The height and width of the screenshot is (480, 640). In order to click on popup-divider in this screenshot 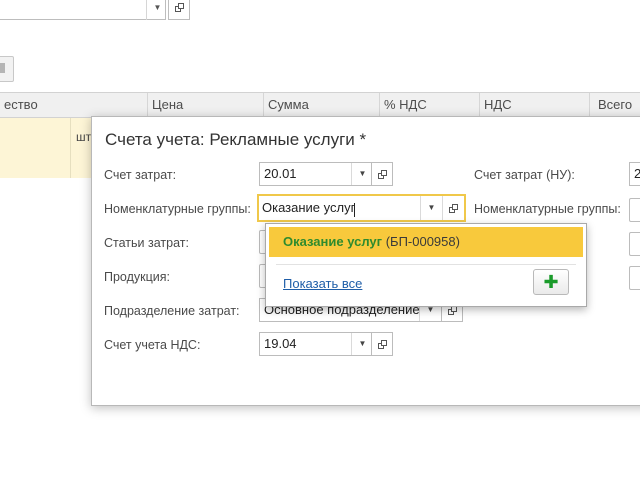, I will do `click(426, 264)`.